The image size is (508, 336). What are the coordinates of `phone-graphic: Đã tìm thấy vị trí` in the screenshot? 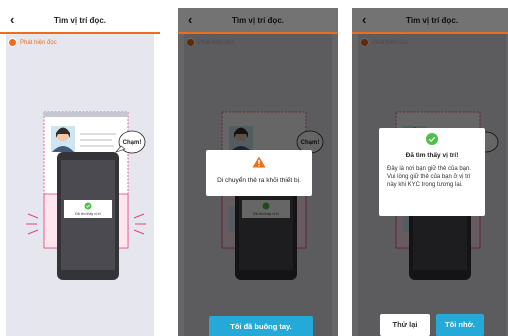 It's located at (88, 216).